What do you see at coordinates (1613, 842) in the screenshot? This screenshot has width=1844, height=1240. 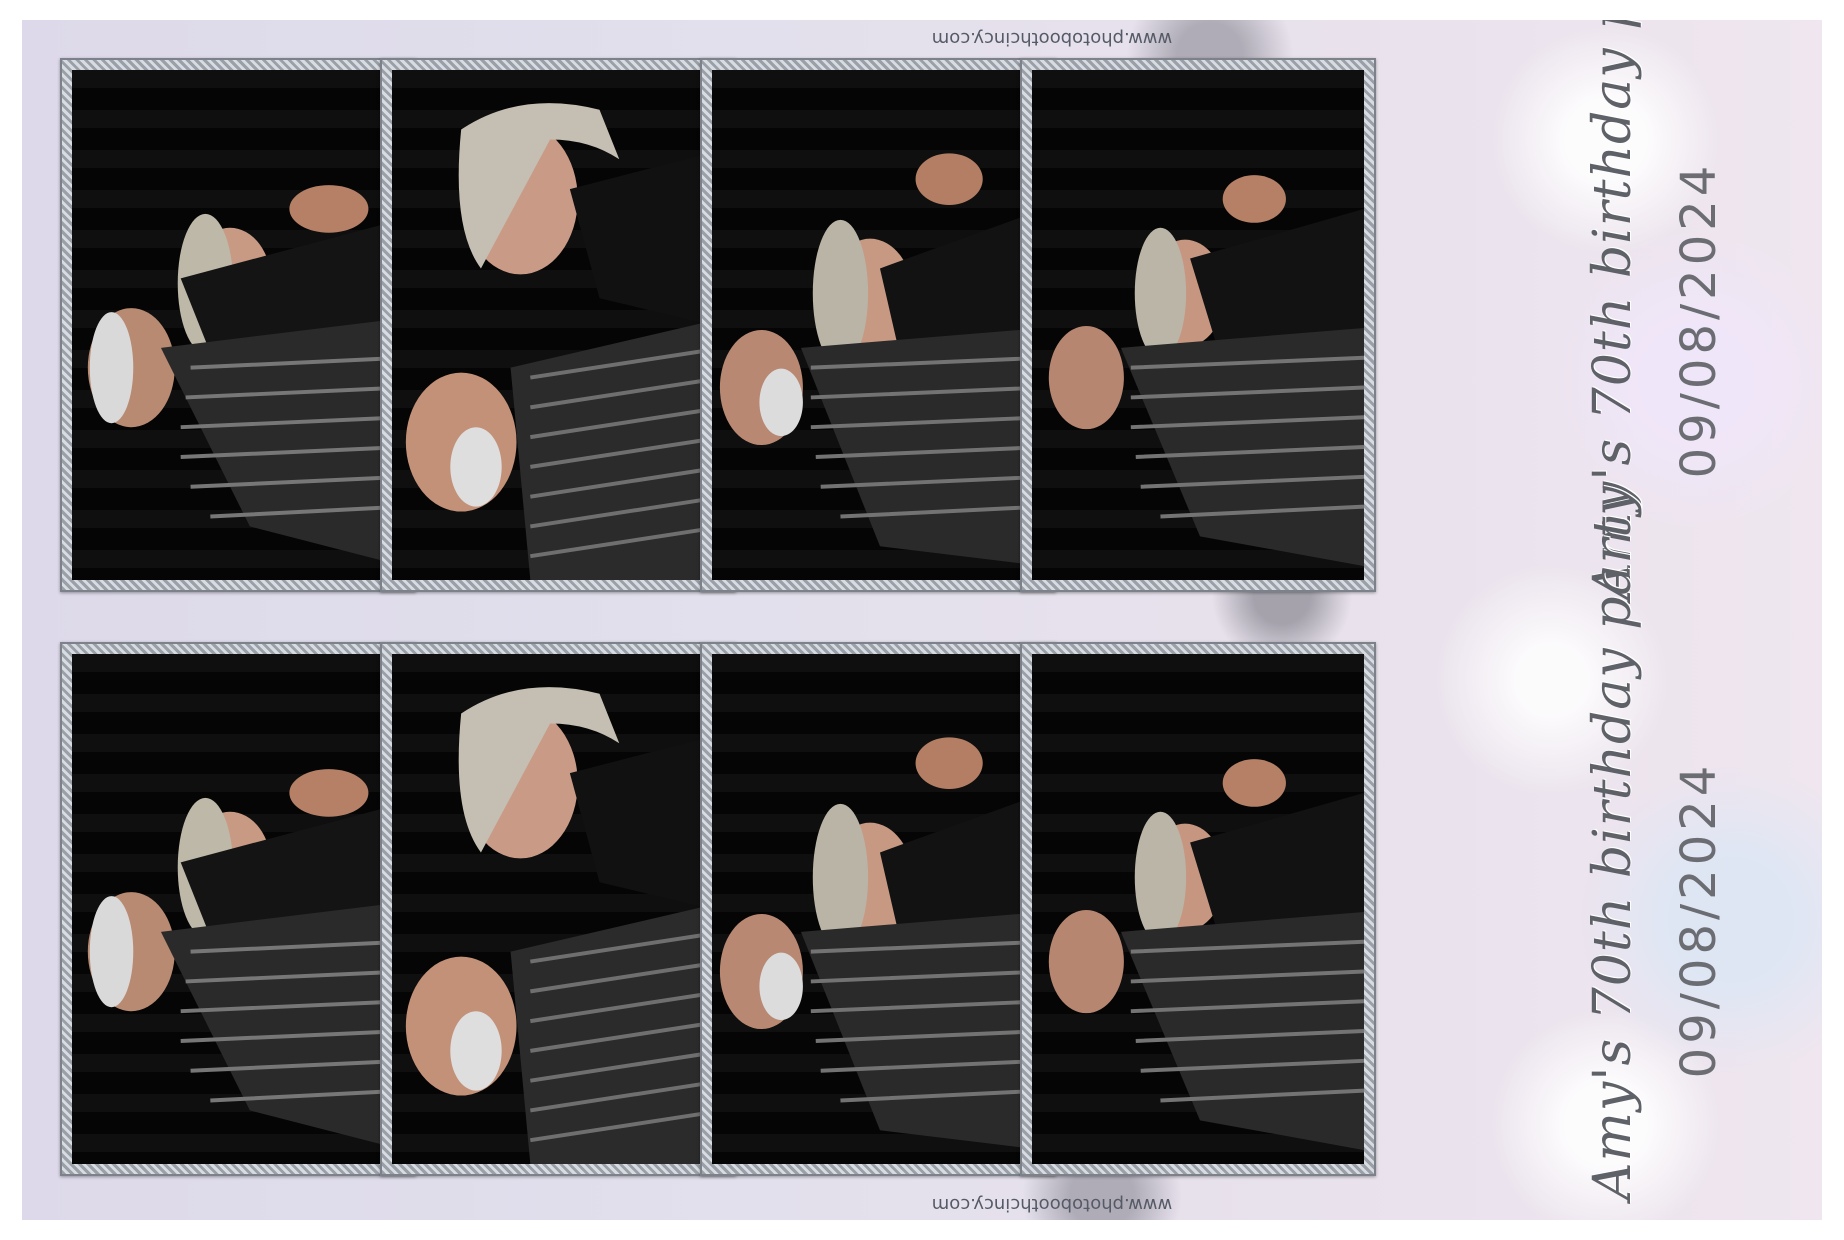 I see `event-title: Amy's 70th birthday party` at bounding box center [1613, 842].